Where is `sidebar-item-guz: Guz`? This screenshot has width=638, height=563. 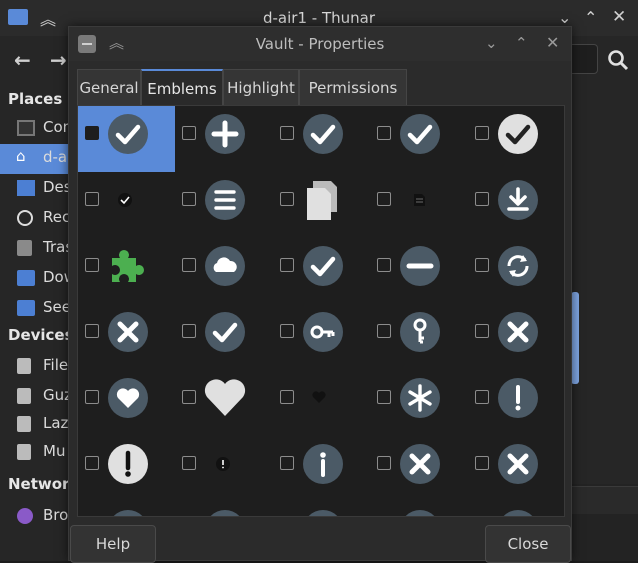
sidebar-item-guz: Guz is located at coordinates (35, 397).